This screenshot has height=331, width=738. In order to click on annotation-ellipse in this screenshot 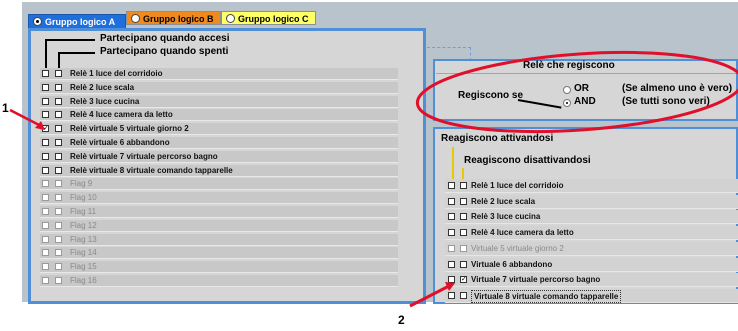, I will do `click(576, 92)`.